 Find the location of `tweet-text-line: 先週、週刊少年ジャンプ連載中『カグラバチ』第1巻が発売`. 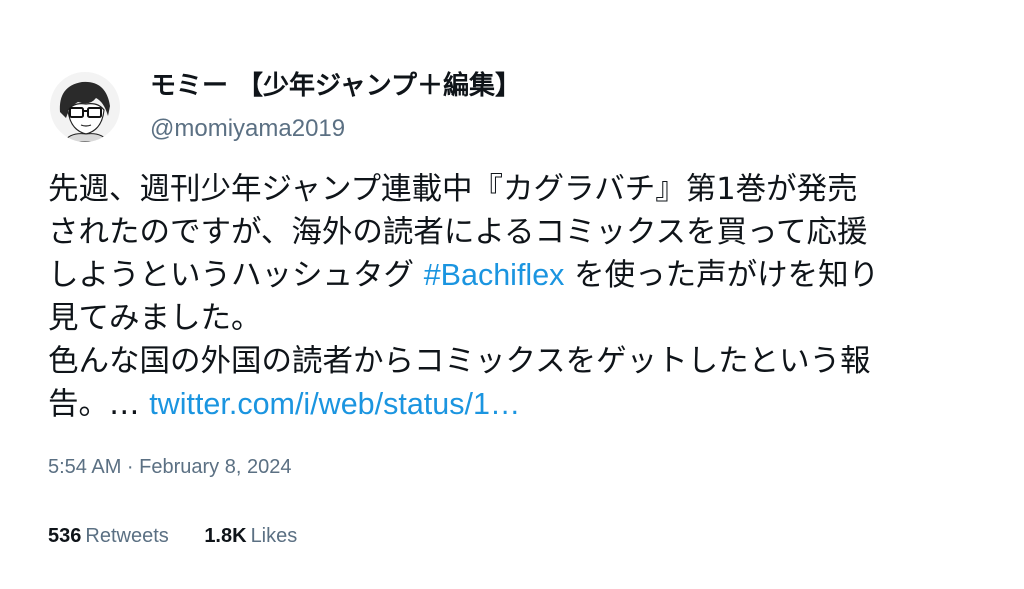

tweet-text-line: 先週、週刊少年ジャンプ連載中『カグラバチ』第1巻が発売 is located at coordinates (513, 189).